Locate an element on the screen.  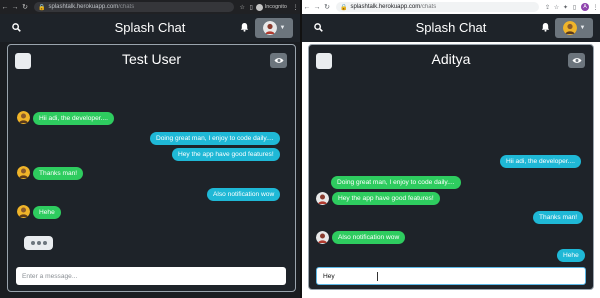
text-cursor is located at coordinates (377, 276).